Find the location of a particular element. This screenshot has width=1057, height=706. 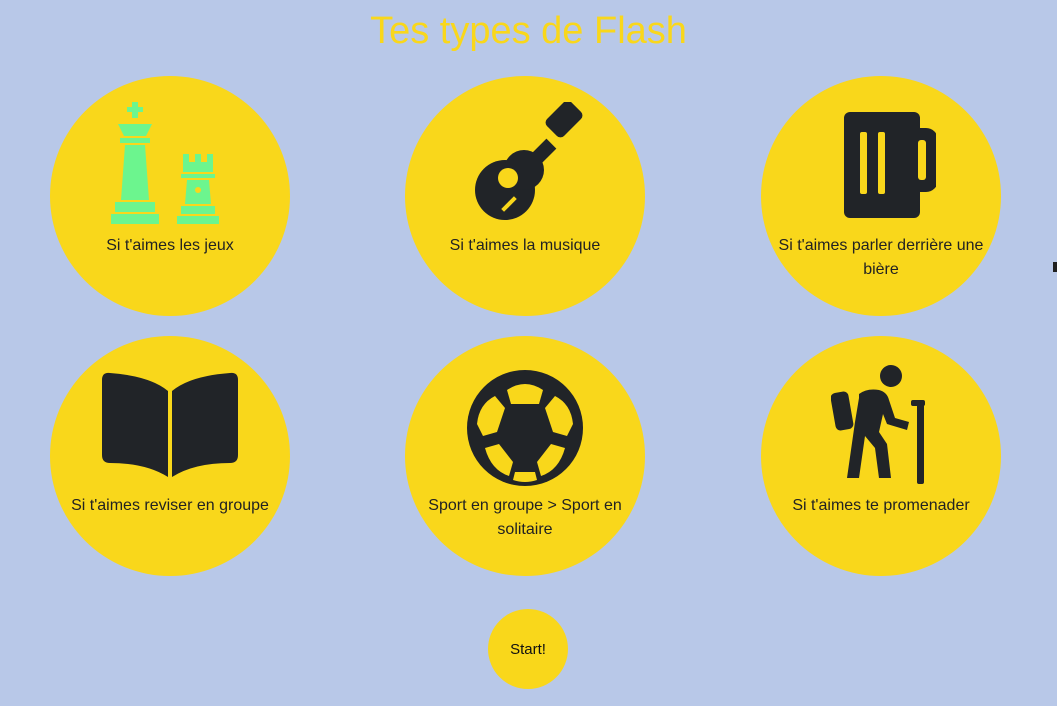

chess-icon is located at coordinates (165, 163).